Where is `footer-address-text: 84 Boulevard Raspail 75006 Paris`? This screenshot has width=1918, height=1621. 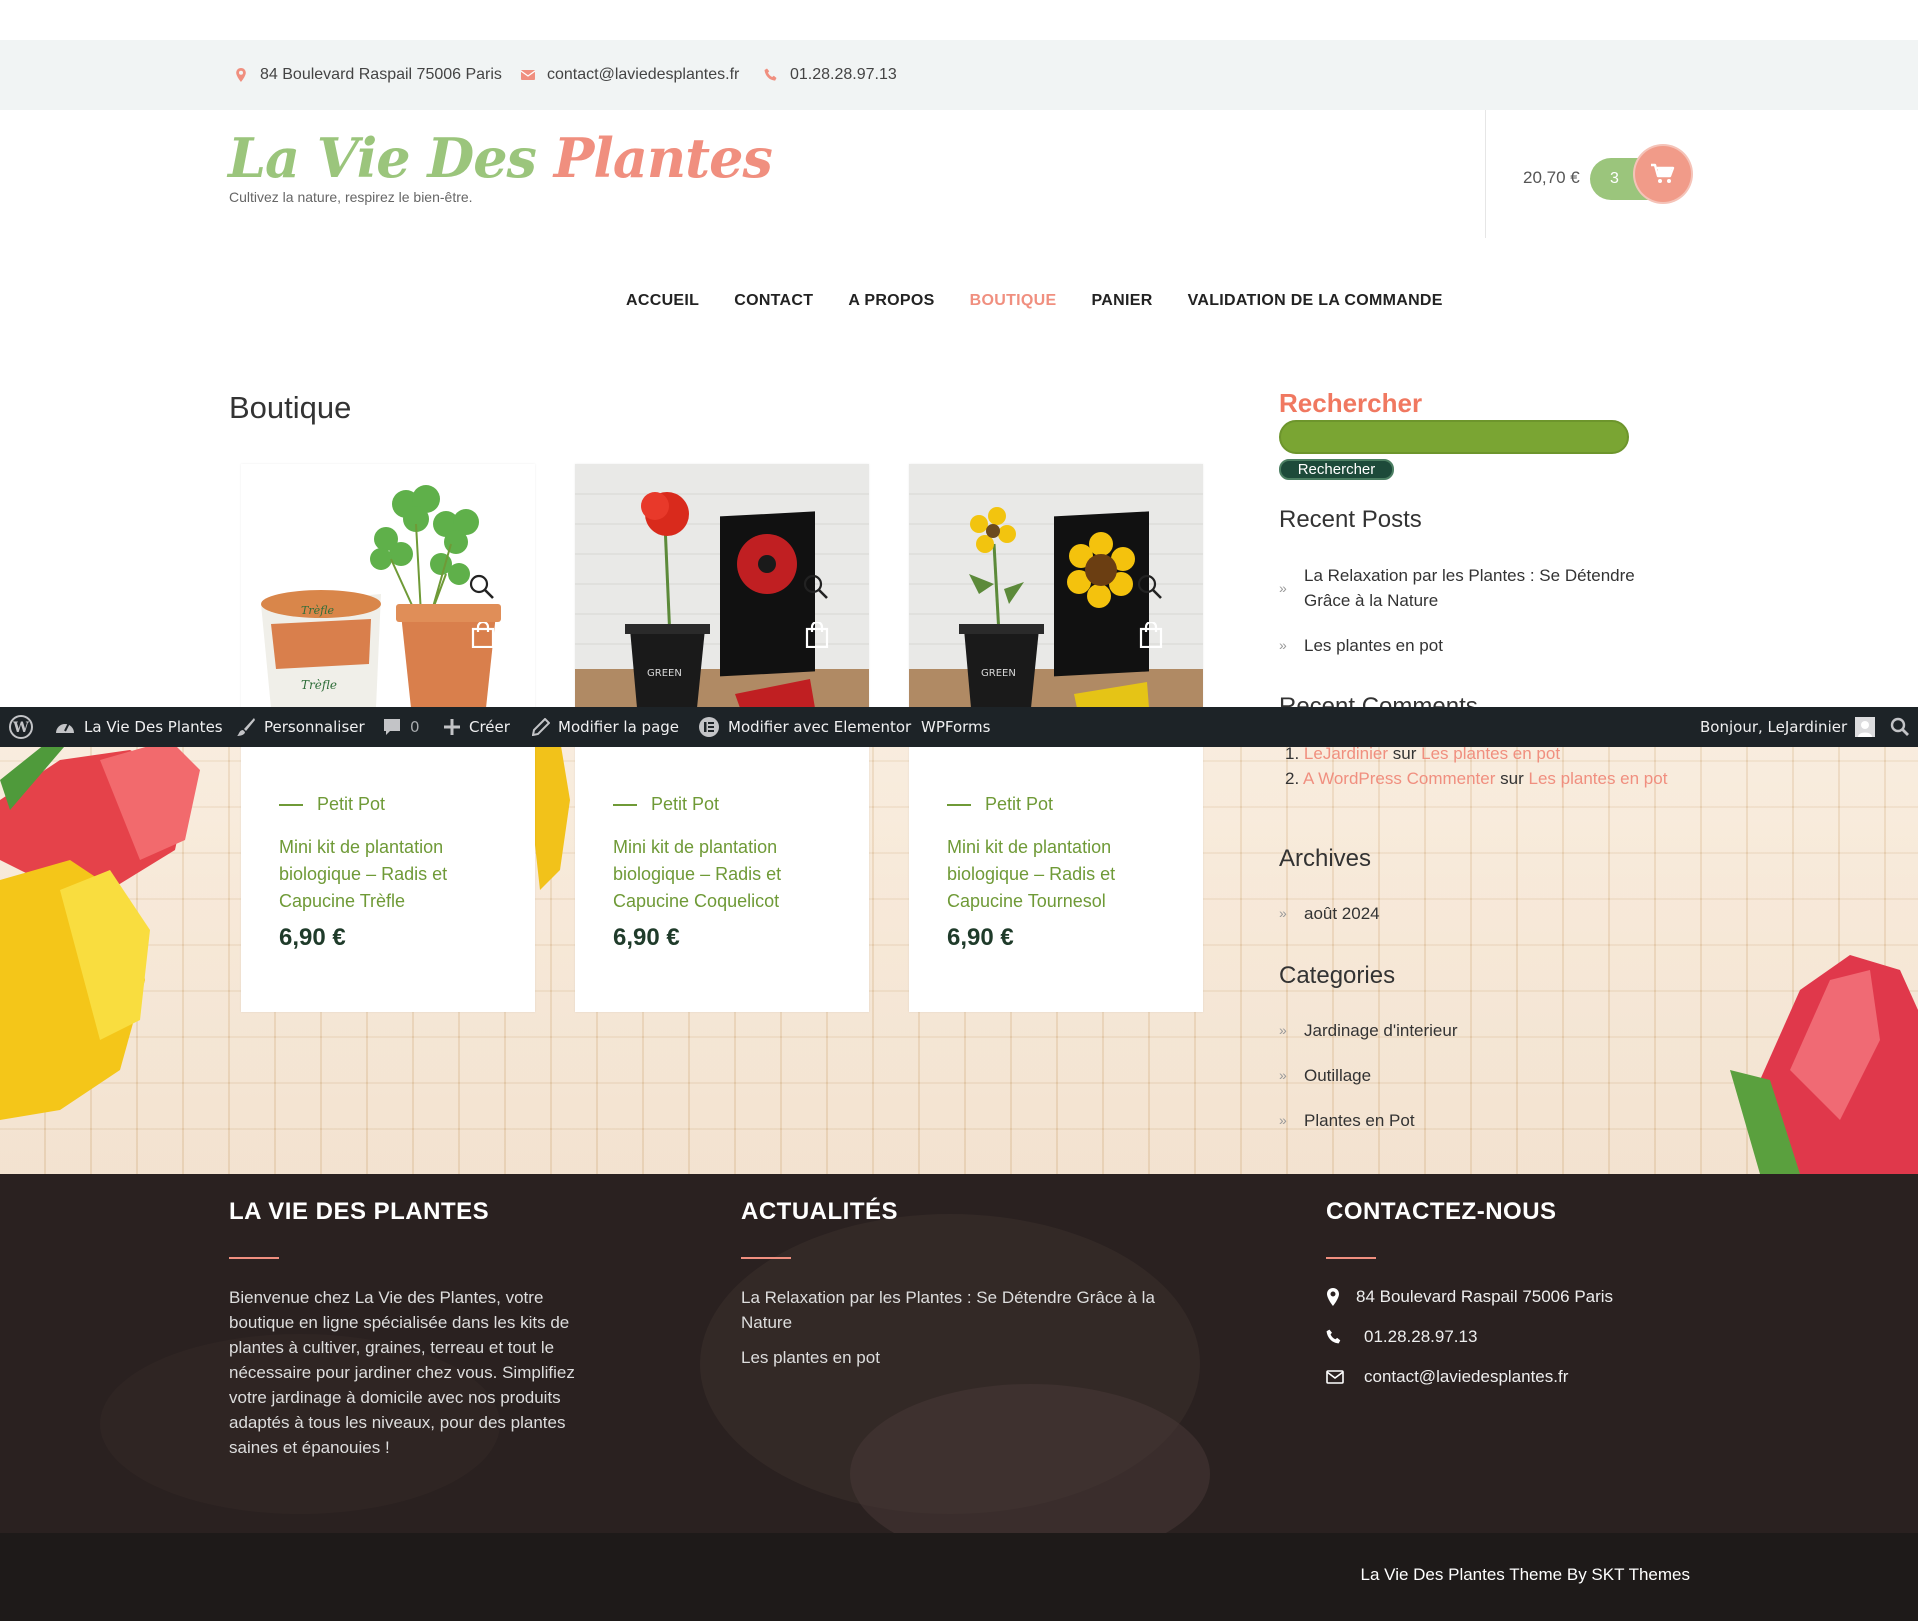
footer-address-text: 84 Boulevard Raspail 75006 Paris is located at coordinates (1485, 1296).